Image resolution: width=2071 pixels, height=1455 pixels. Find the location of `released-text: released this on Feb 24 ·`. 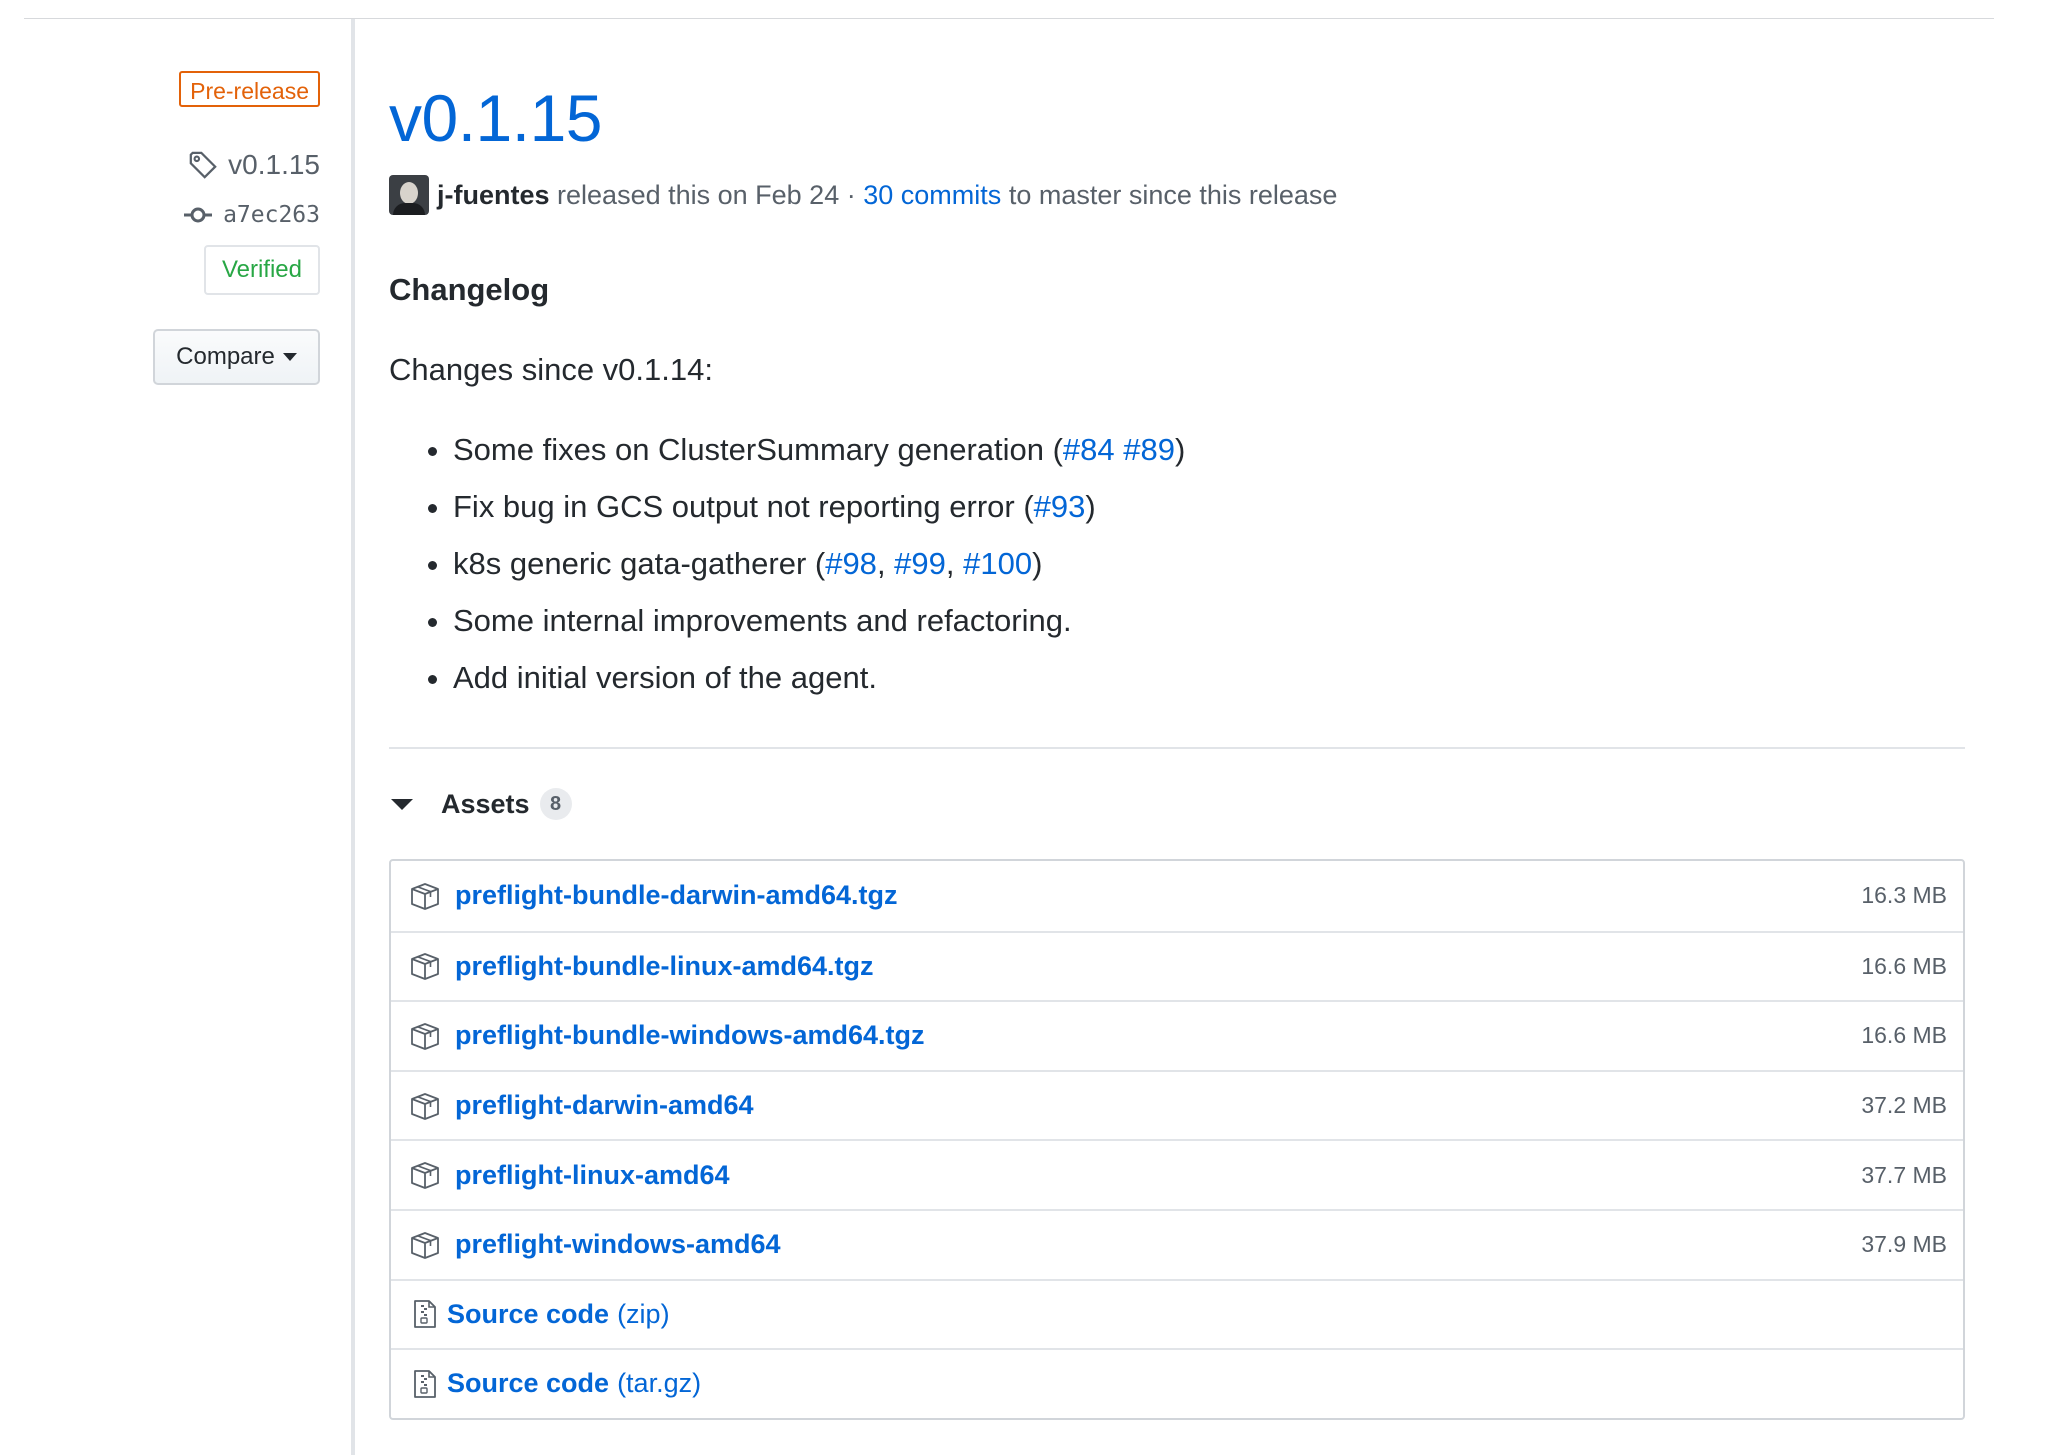

released-text: released this on Feb 24 · is located at coordinates (706, 194).